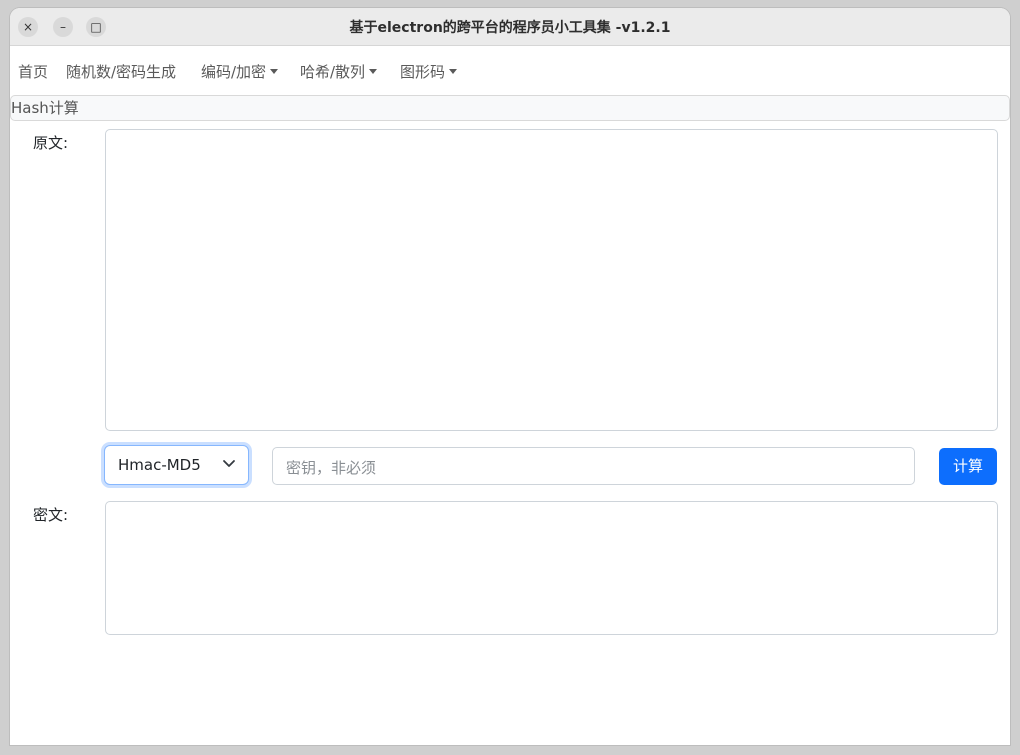  I want to click on nav-item-encoding: 编码/加密, so click(240, 71).